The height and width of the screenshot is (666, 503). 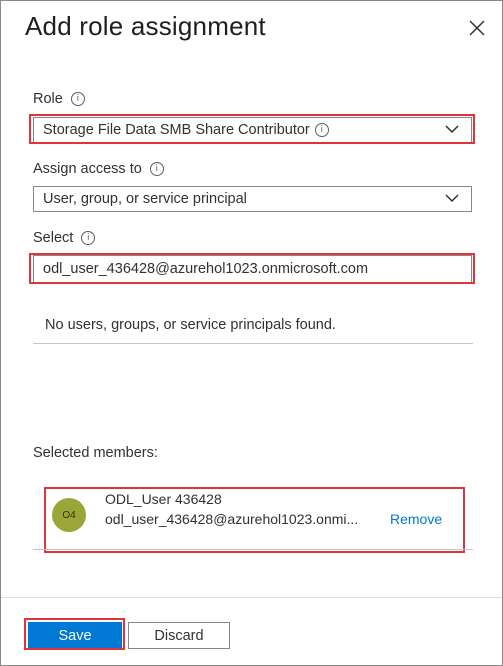 I want to click on results-divider, so click(x=253, y=343).